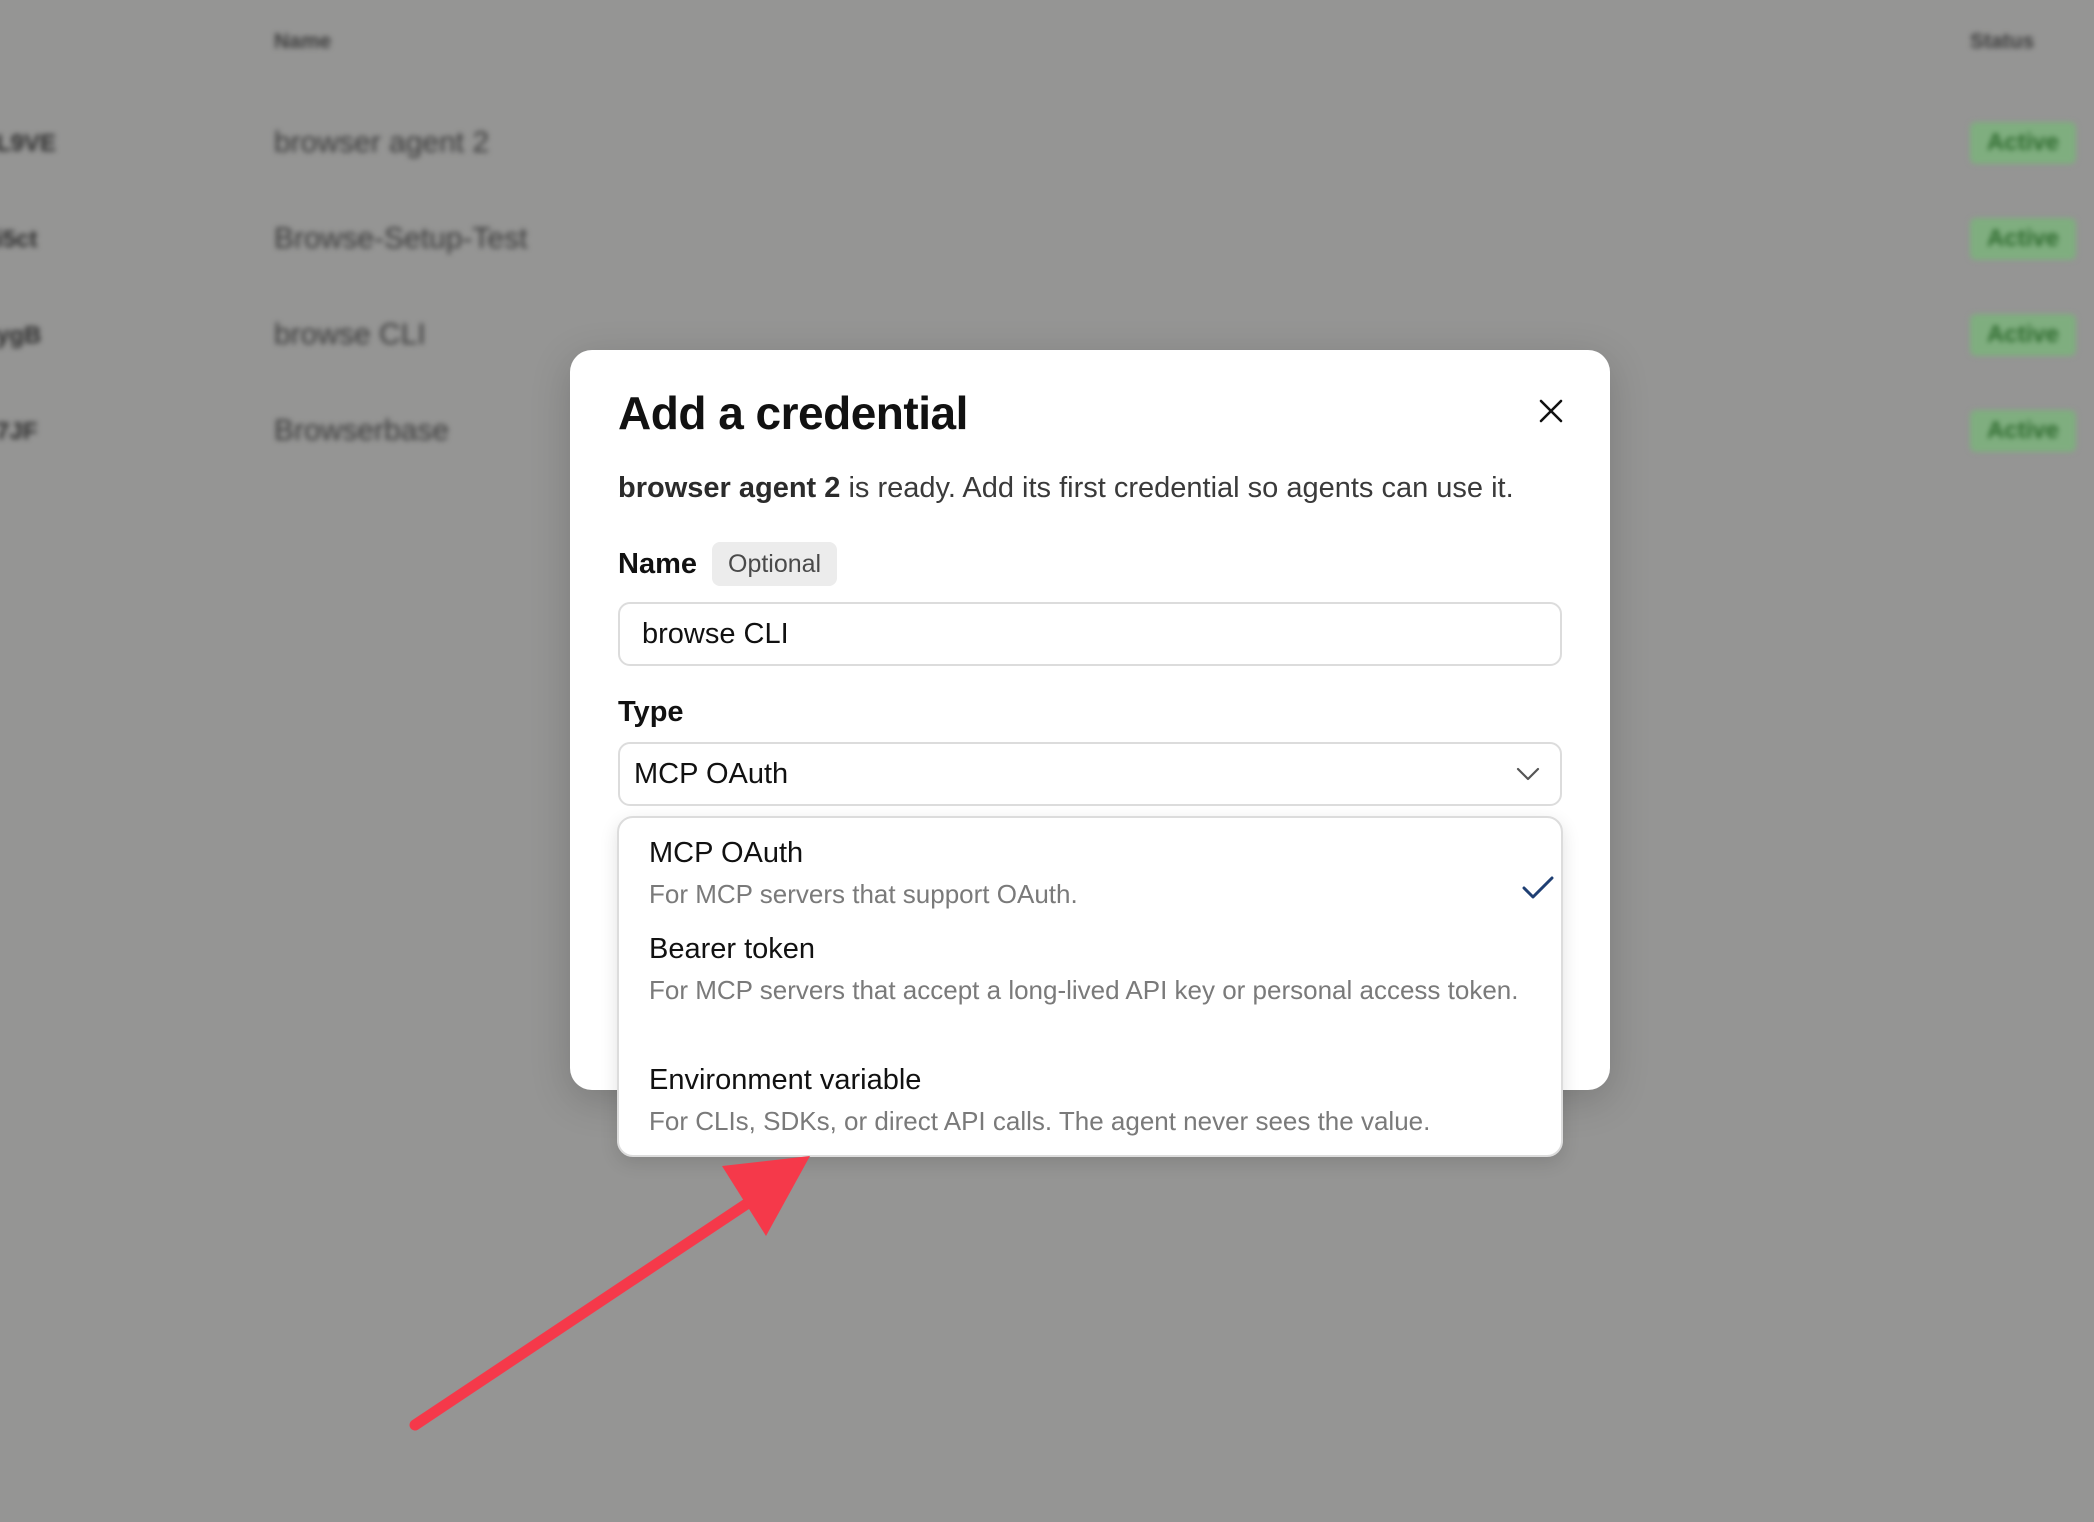 The height and width of the screenshot is (1522, 2094). Describe the element at coordinates (609, 1293) in the screenshot. I see `arrow-annotation` at that location.